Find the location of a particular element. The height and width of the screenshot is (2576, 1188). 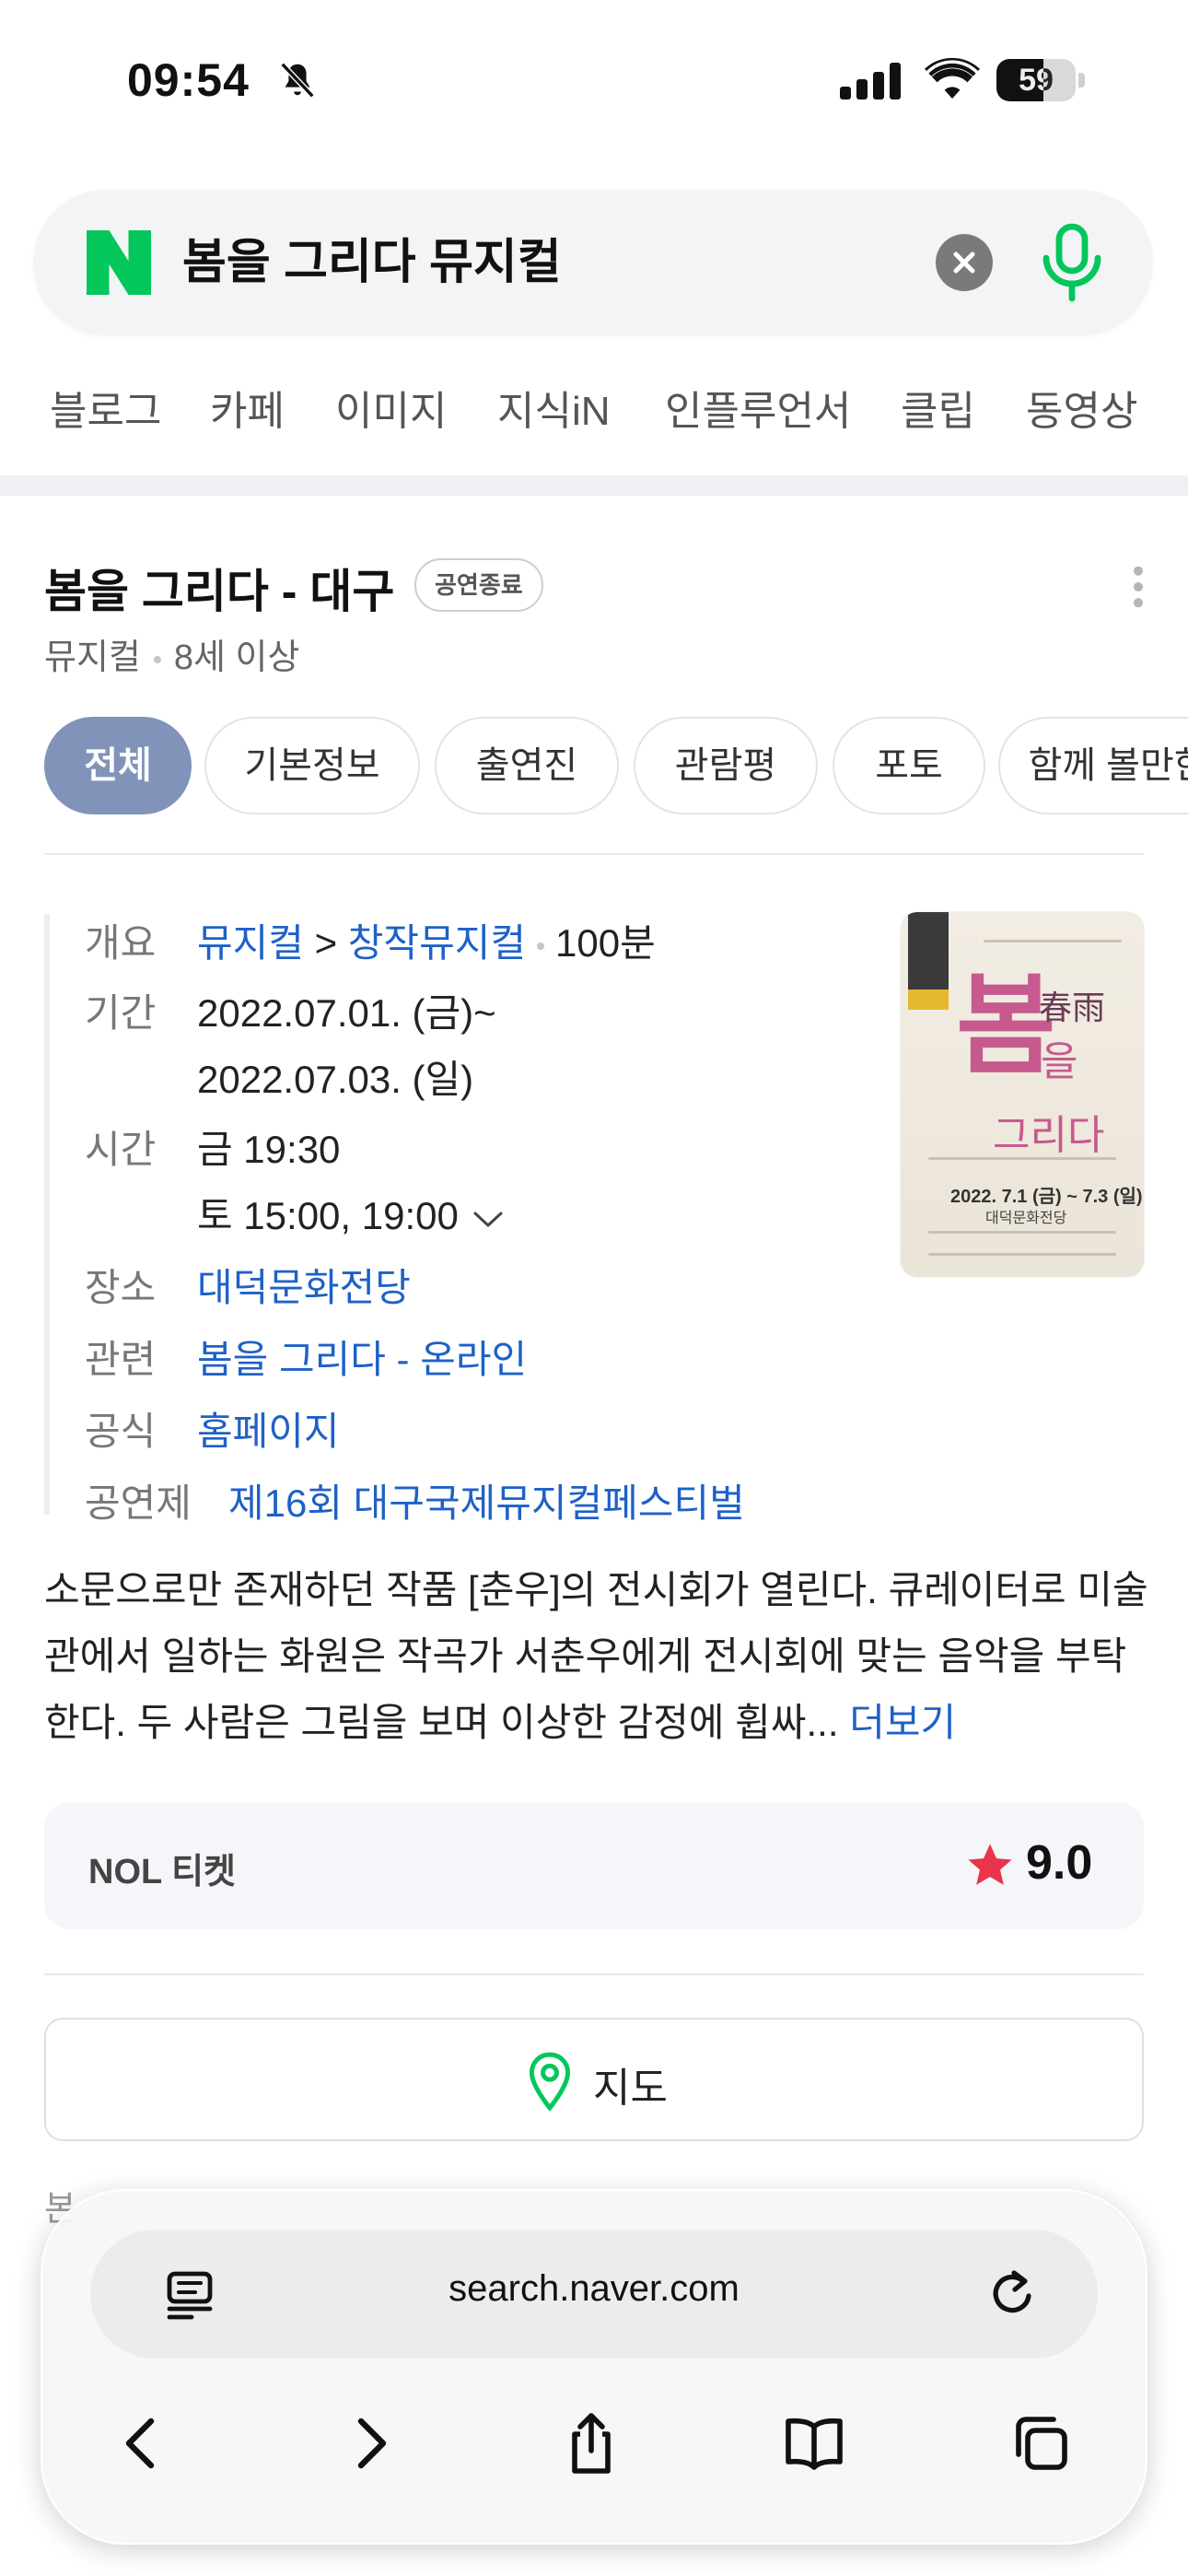

bookmarks-icon is located at coordinates (814, 2443).